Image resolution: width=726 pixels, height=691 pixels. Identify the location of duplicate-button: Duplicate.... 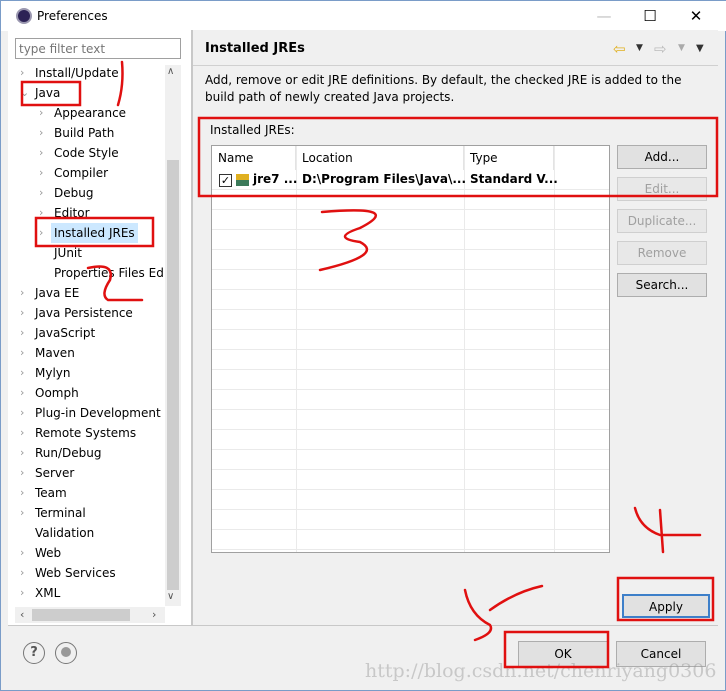
(662, 221).